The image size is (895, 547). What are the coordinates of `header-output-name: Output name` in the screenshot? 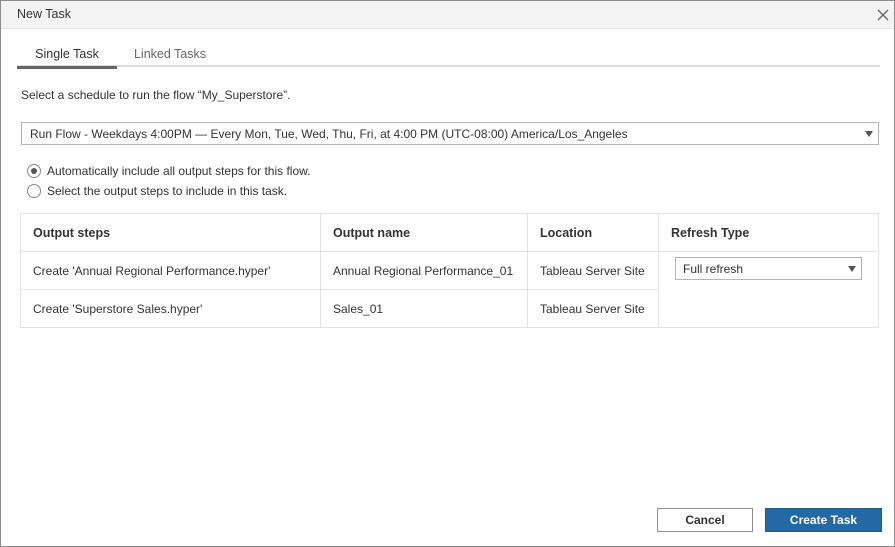 It's located at (372, 233).